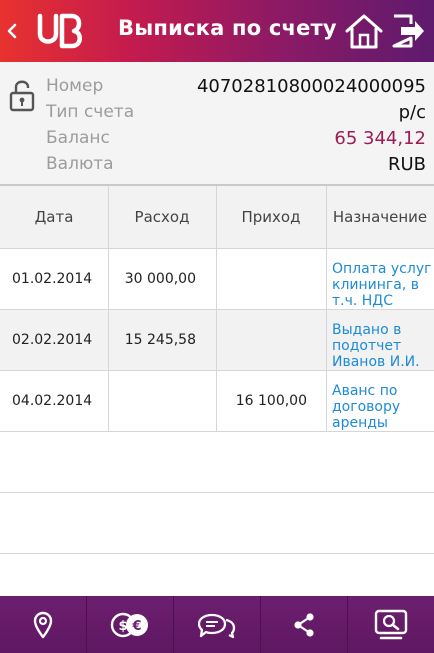 This screenshot has width=434, height=653. I want to click on nav-branches-button, so click(43, 624).